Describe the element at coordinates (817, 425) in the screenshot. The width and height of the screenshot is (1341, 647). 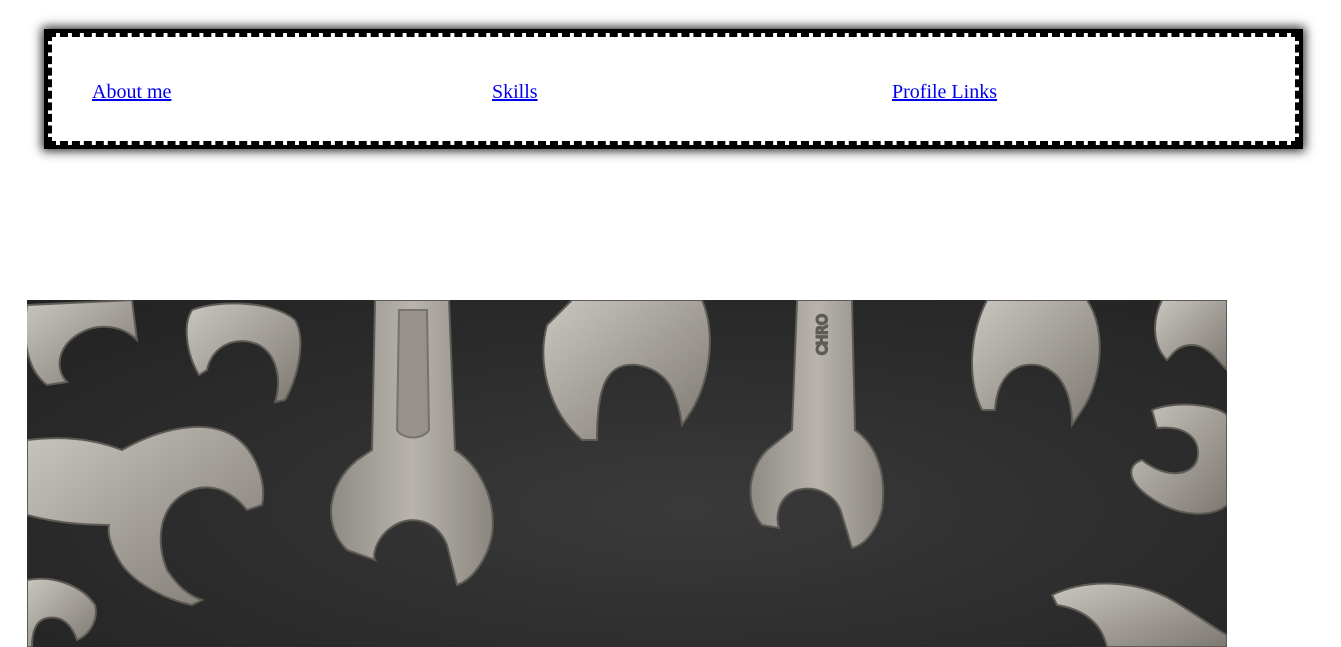
I see `wrench-vertical-right: CHRO` at that location.